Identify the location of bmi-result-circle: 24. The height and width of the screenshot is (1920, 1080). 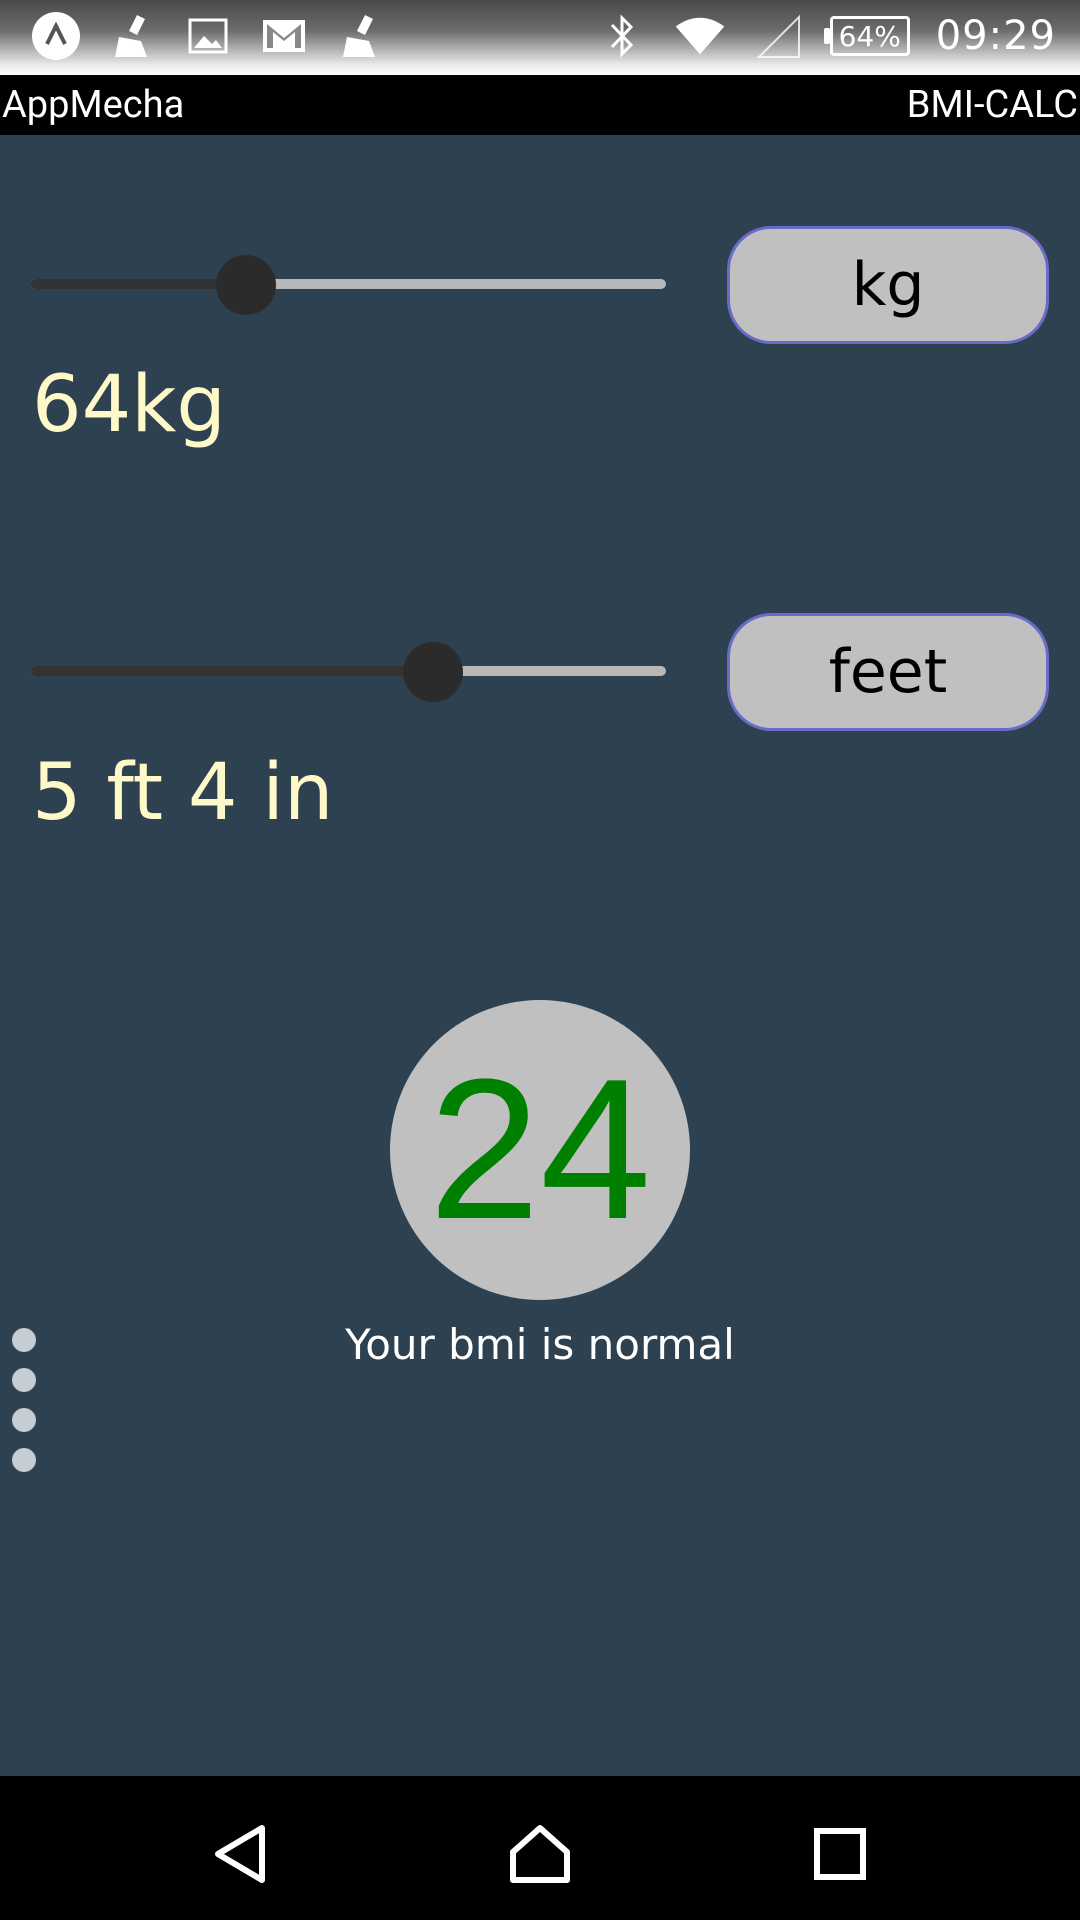
(540, 1150).